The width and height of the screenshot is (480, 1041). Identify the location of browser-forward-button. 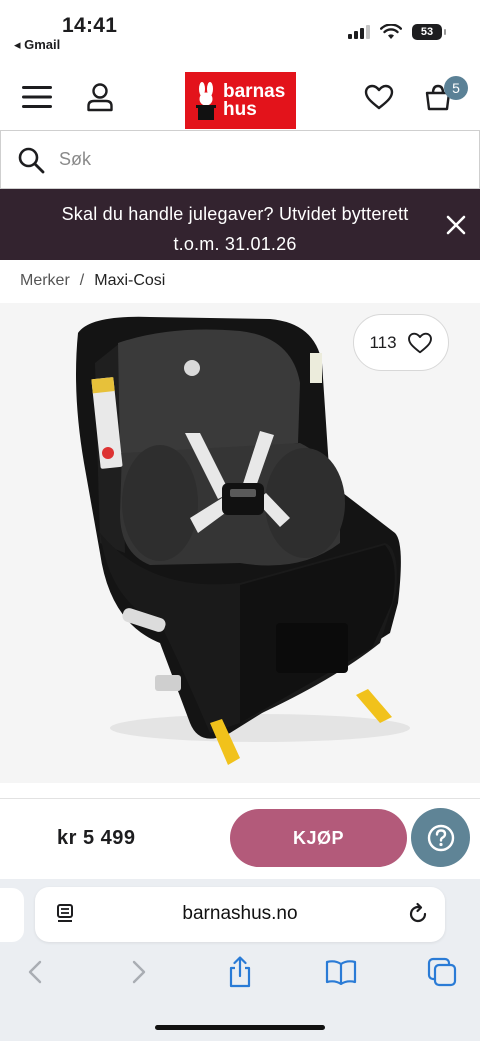
(139, 972).